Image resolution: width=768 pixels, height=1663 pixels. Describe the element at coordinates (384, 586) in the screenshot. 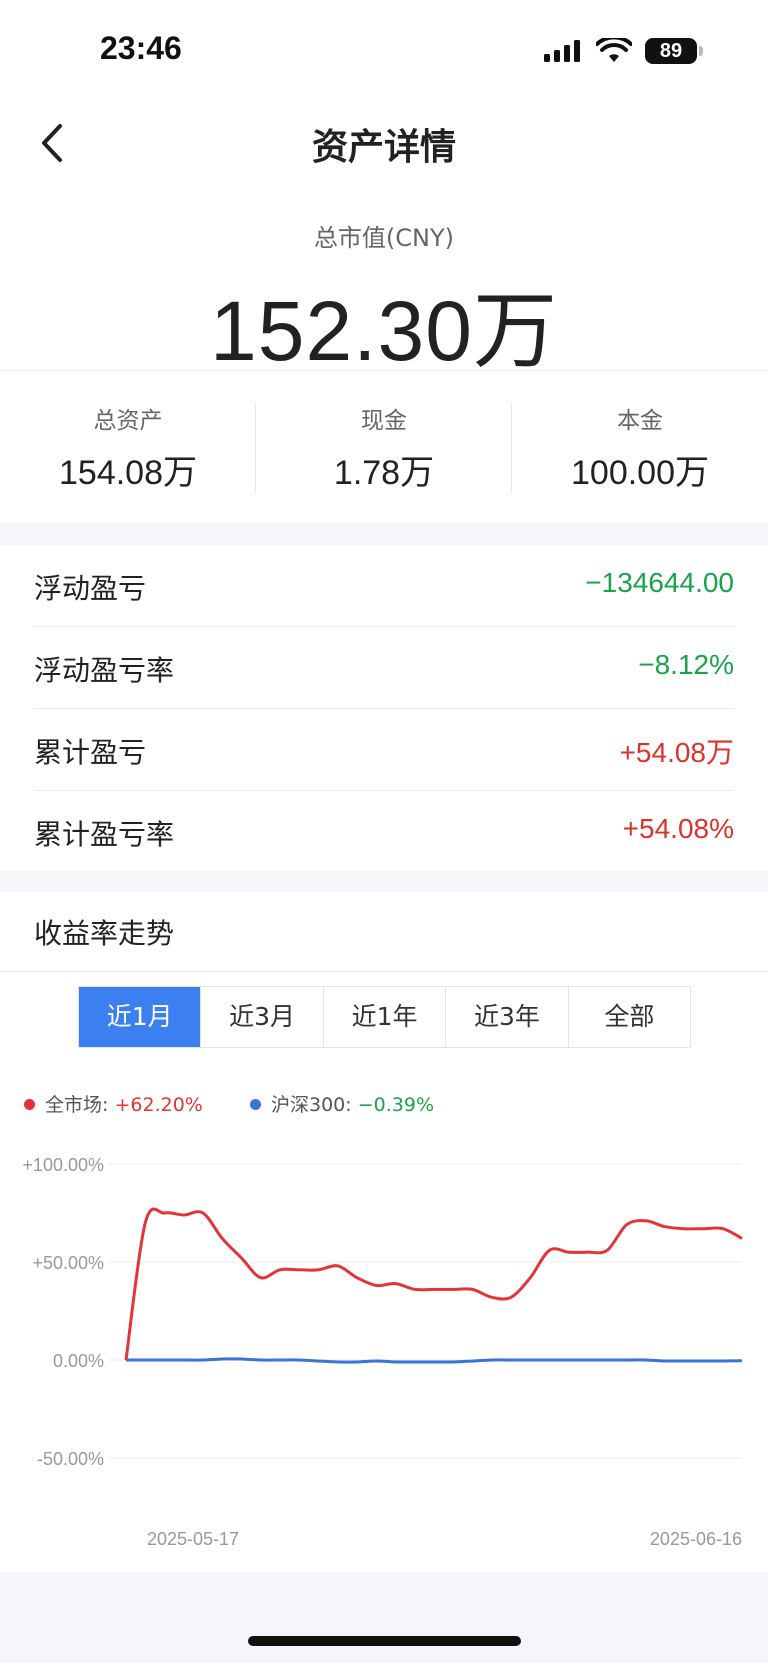

I see `pnl-row-floating: 浮动盈亏 −134644.00` at that location.